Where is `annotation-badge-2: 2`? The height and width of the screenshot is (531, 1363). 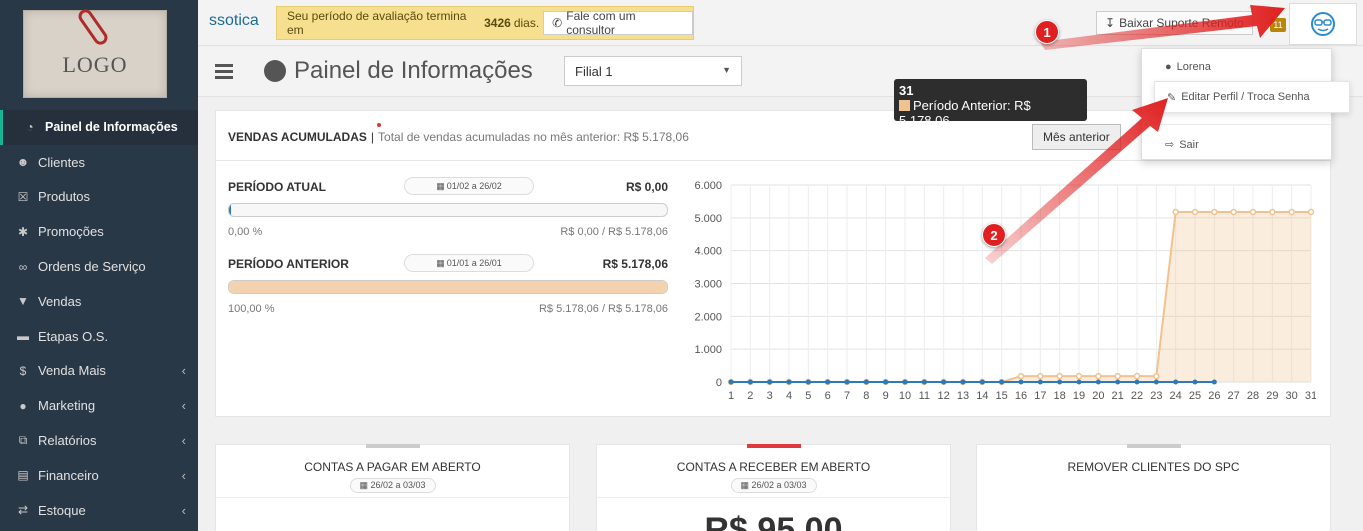
annotation-badge-2: 2 is located at coordinates (994, 235).